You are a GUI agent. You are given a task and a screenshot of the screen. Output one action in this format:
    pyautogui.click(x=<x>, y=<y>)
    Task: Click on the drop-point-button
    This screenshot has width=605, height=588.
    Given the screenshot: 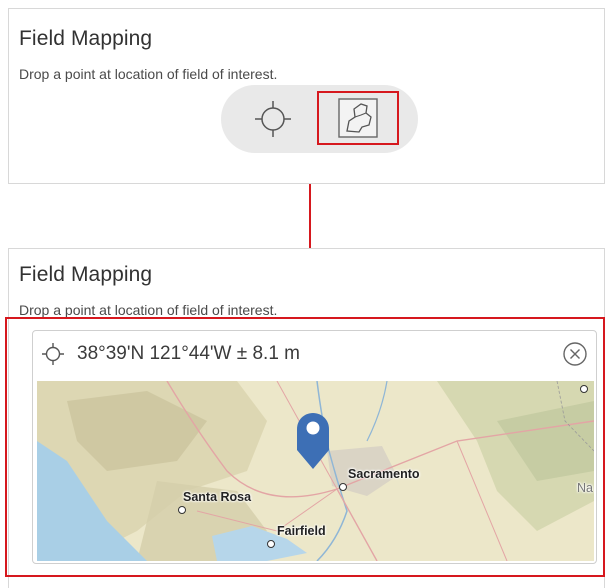 What is the action you would take?
    pyautogui.click(x=273, y=119)
    